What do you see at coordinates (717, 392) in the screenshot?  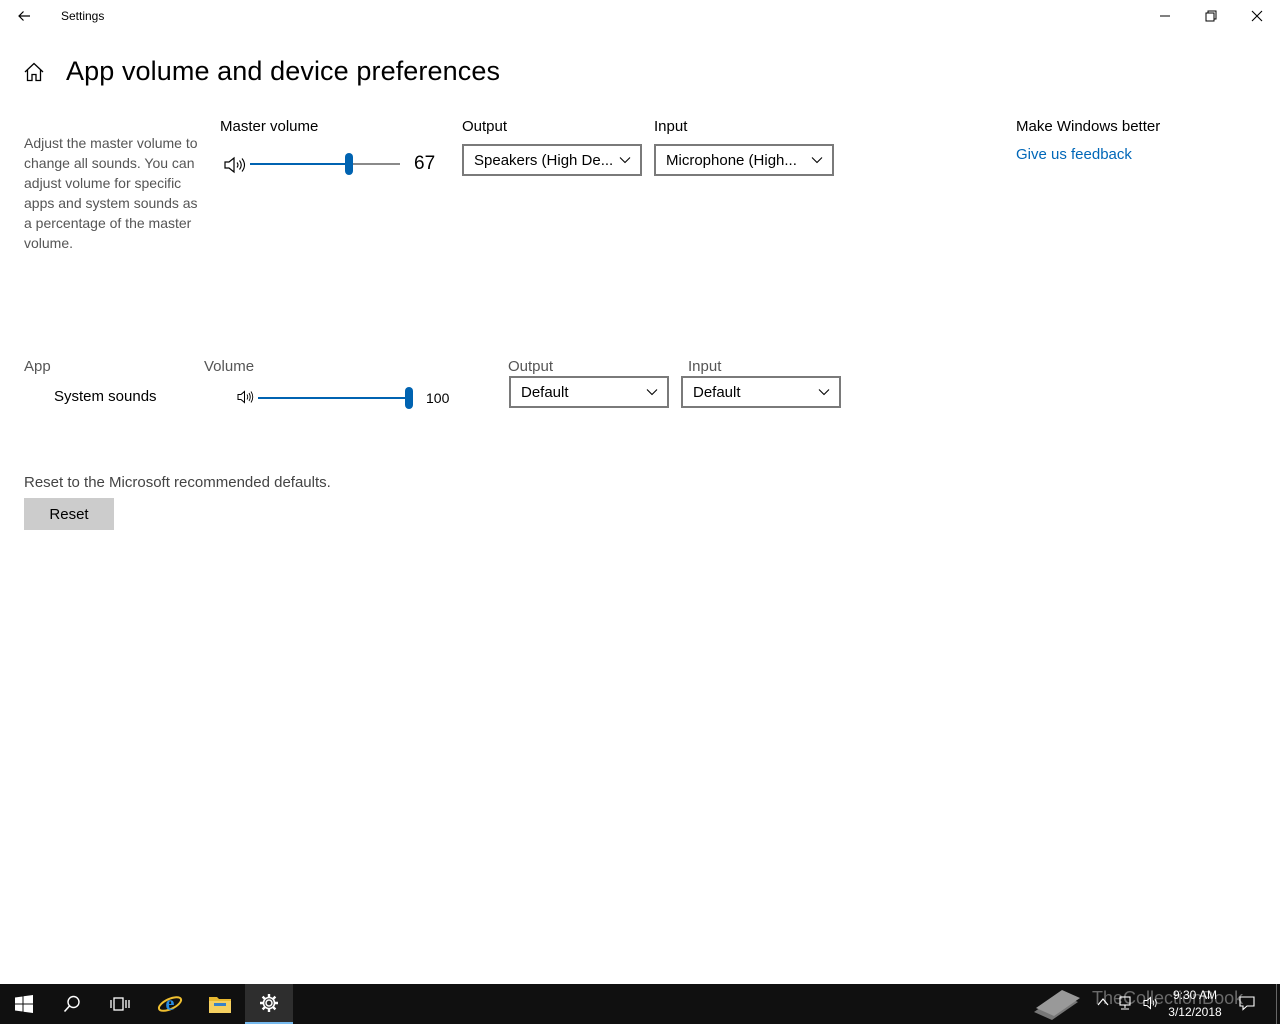 I see `app-input-value: Default` at bounding box center [717, 392].